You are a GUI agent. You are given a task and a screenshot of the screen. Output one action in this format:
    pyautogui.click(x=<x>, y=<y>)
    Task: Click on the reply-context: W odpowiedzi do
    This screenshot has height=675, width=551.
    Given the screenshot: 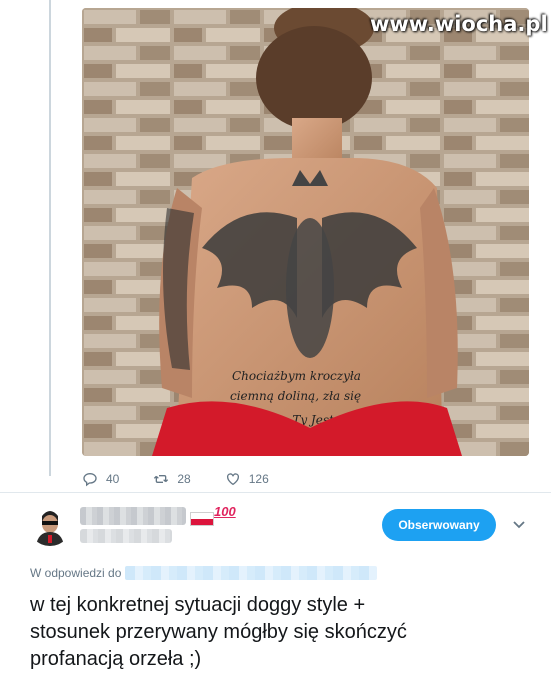 What is the action you would take?
    pyautogui.click(x=204, y=573)
    